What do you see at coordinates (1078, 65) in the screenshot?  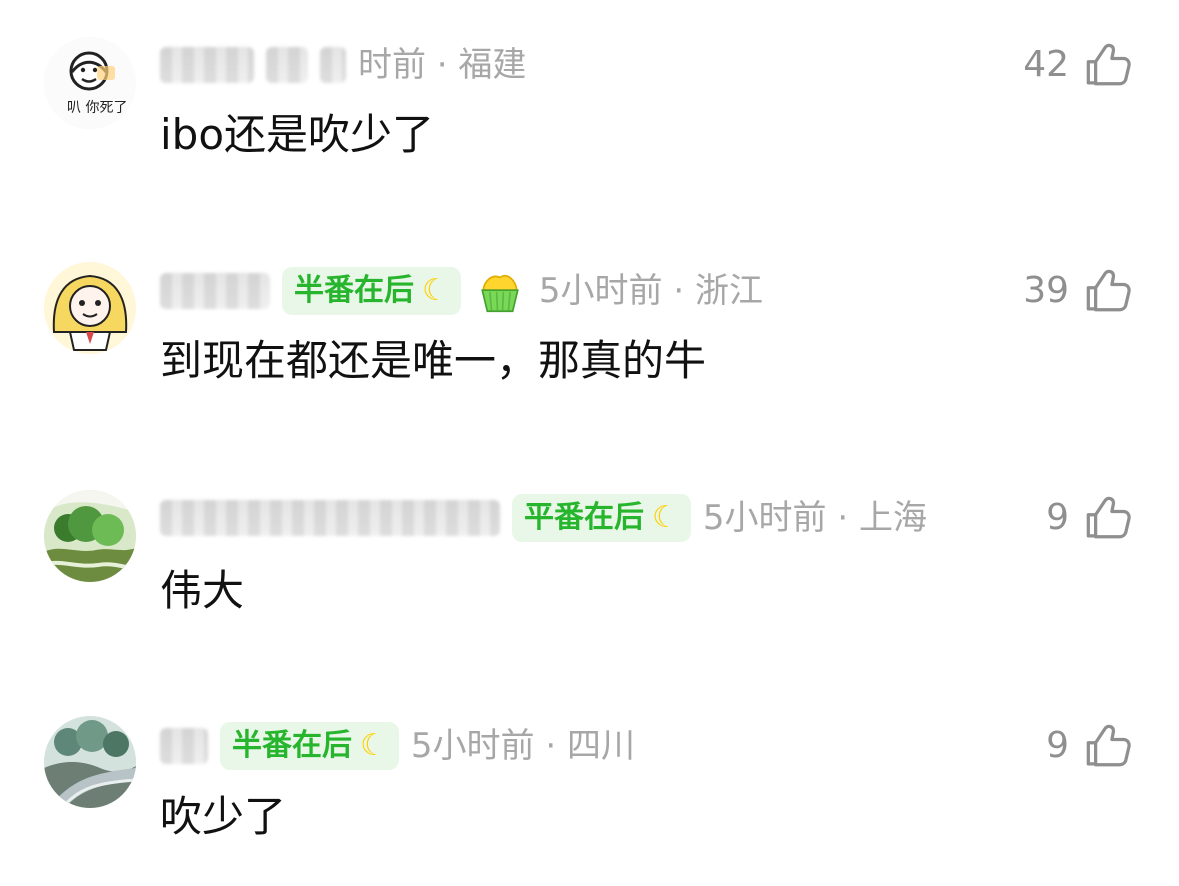 I see `like-button: 42` at bounding box center [1078, 65].